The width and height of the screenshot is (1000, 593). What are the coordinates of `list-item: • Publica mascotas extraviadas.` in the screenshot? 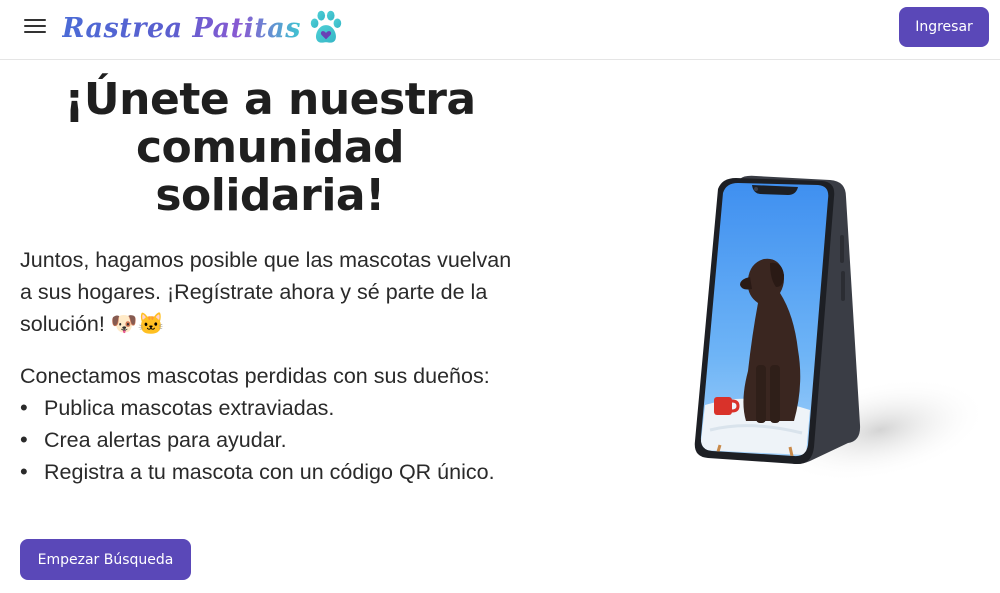 It's located at (177, 407).